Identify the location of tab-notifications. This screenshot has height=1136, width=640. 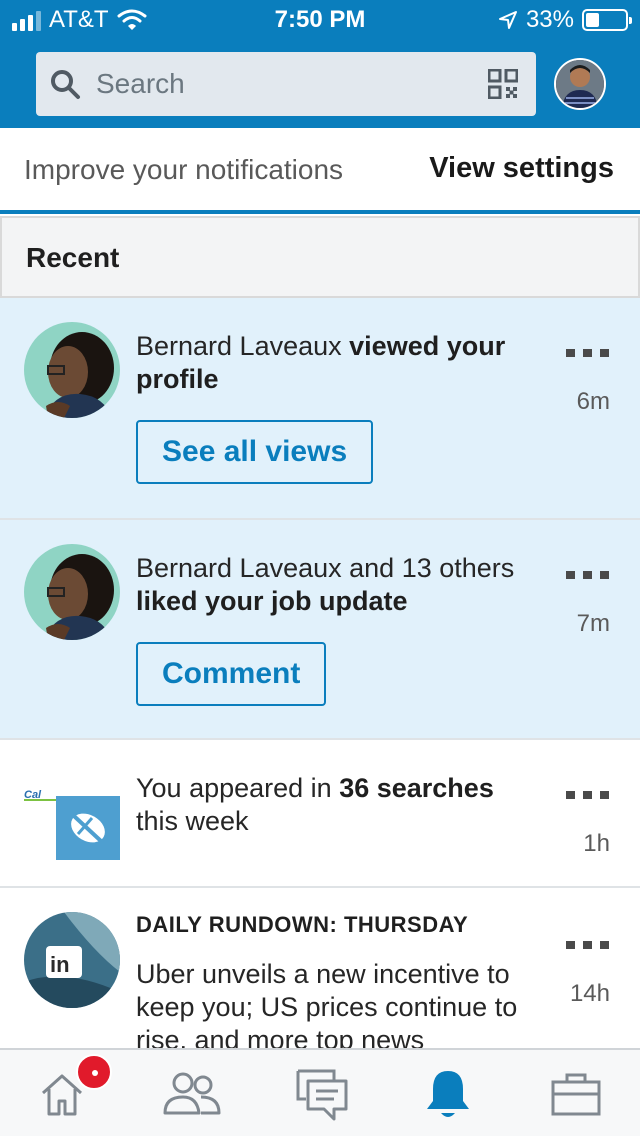
(448, 1094).